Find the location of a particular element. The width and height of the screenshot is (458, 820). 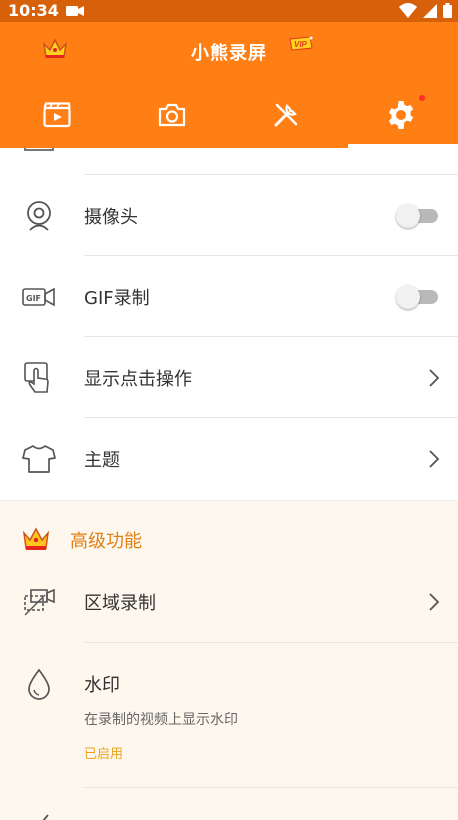

brush-icon is located at coordinates (45, 817).